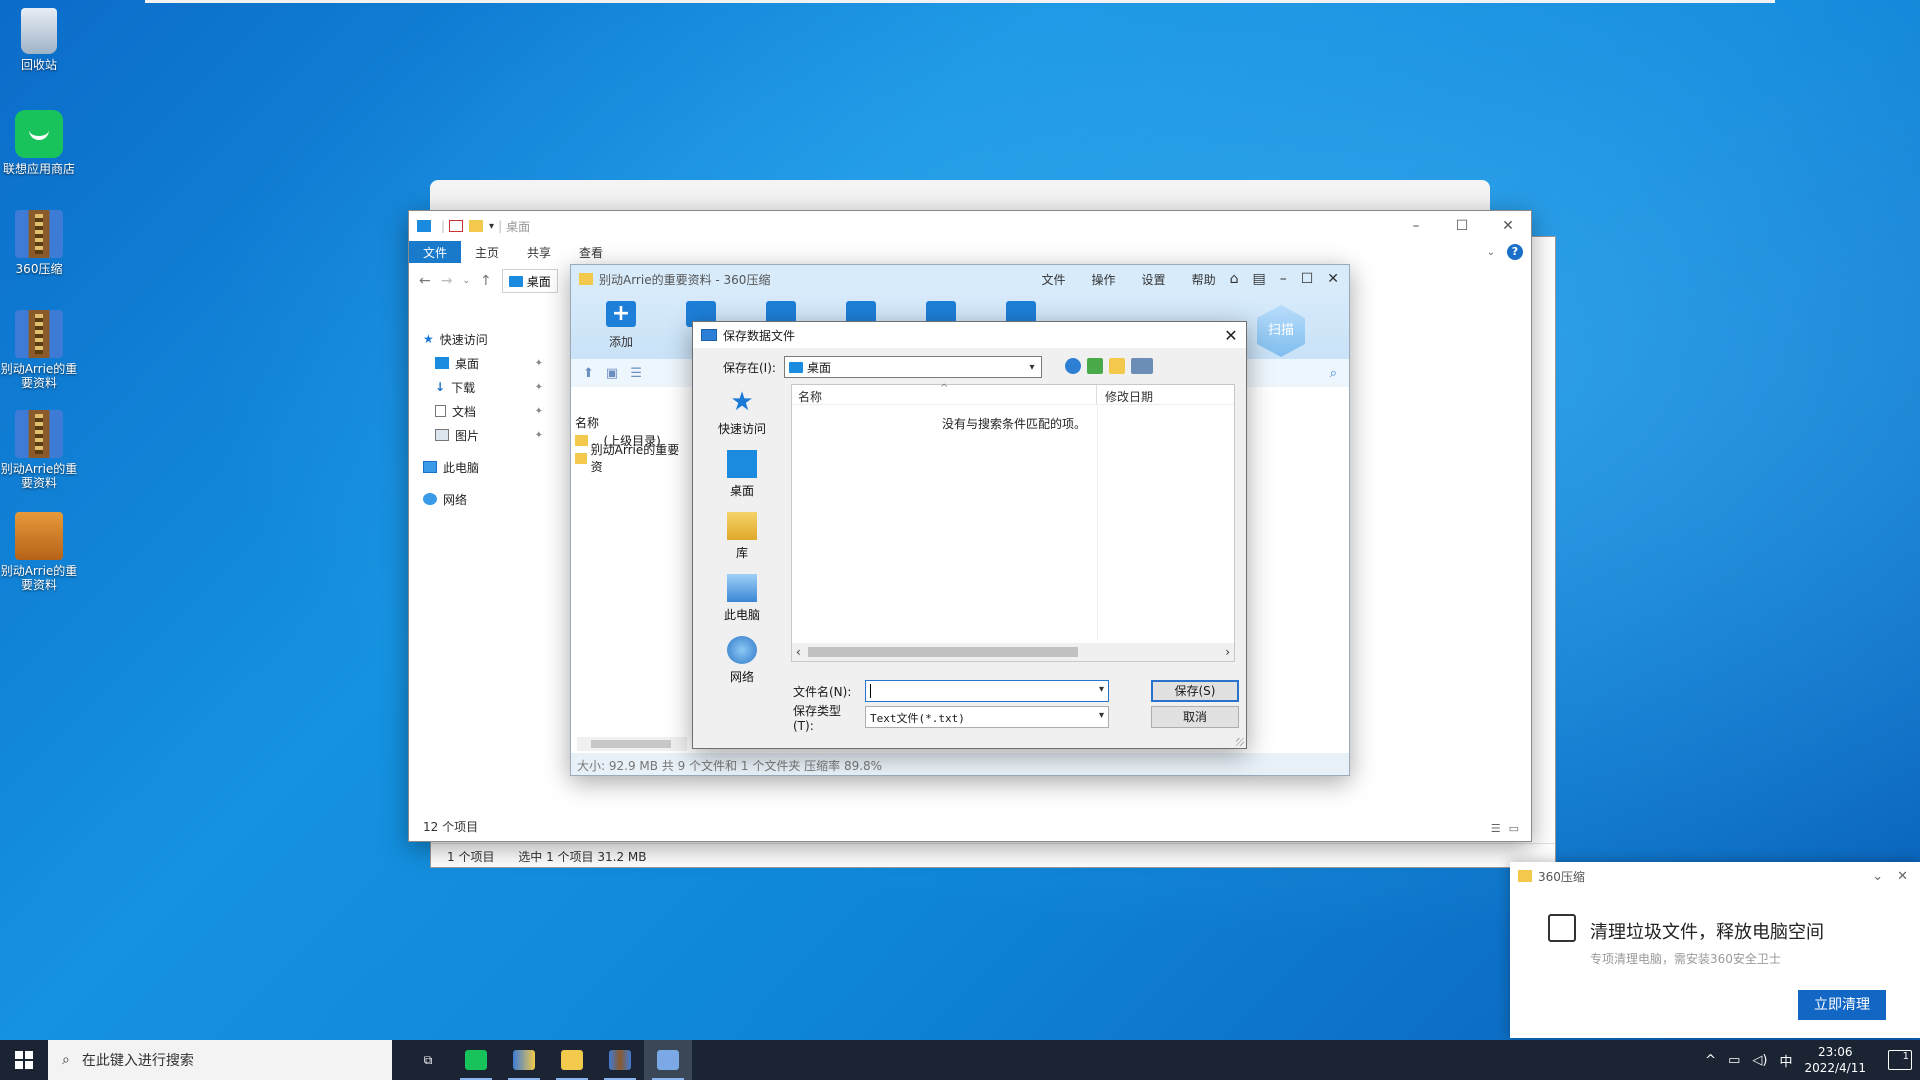  What do you see at coordinates (483, 435) in the screenshot?
I see `nav-pictures: 图片 ✦` at bounding box center [483, 435].